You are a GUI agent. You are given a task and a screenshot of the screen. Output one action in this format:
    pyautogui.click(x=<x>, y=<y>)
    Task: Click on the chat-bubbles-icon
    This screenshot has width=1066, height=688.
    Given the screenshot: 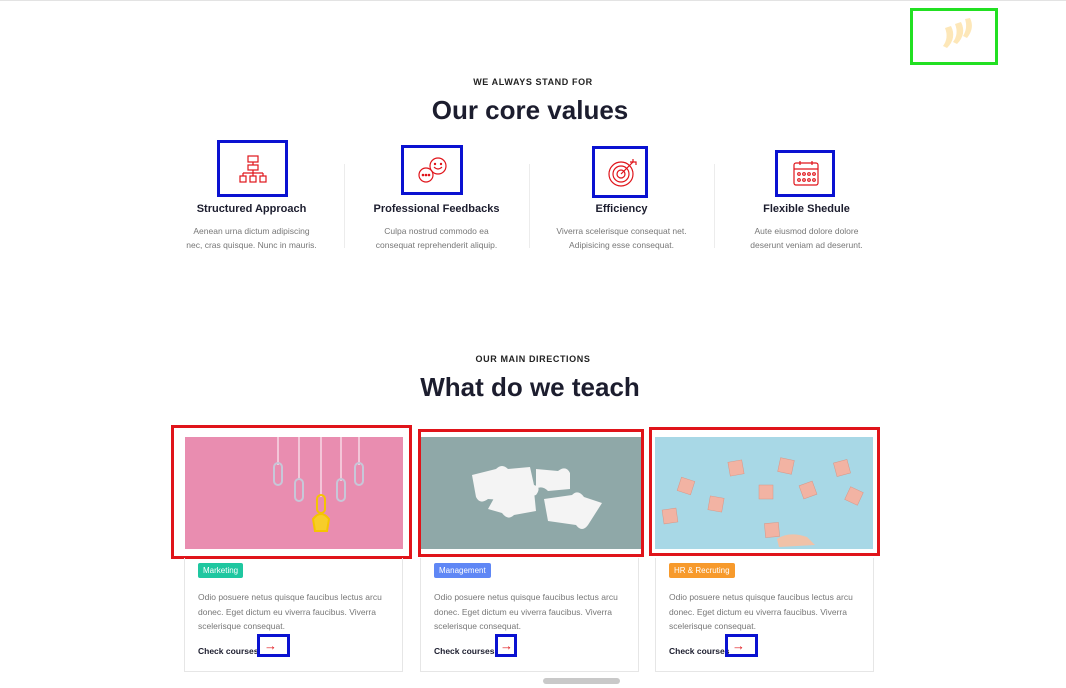 What is the action you would take?
    pyautogui.click(x=432, y=170)
    